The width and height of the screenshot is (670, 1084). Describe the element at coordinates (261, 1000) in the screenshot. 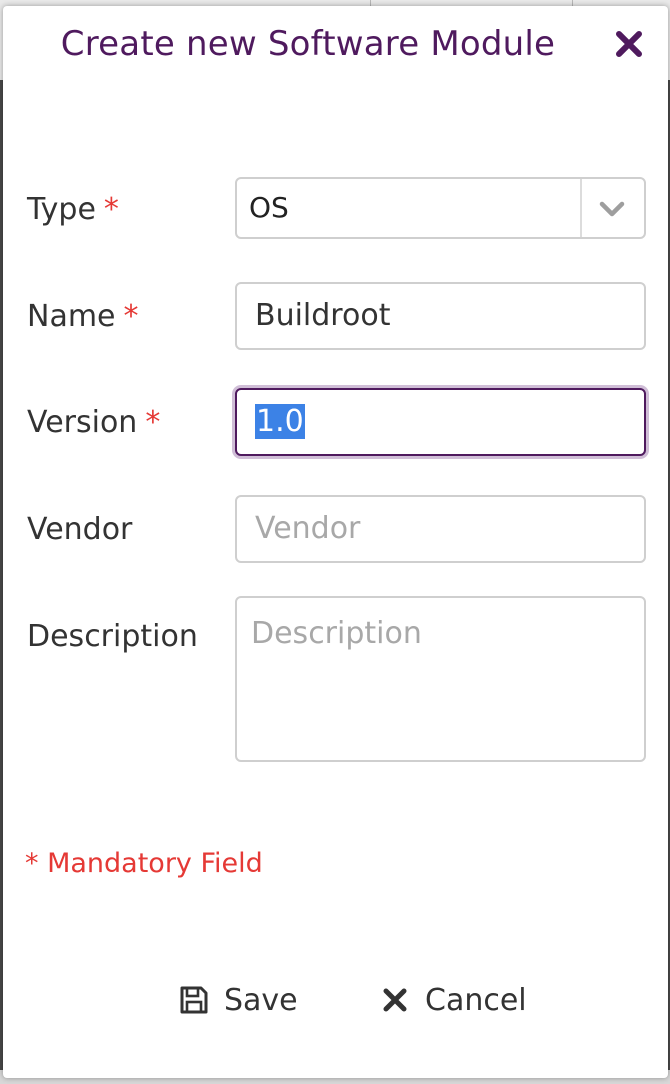

I see `save-button-label: Save` at that location.